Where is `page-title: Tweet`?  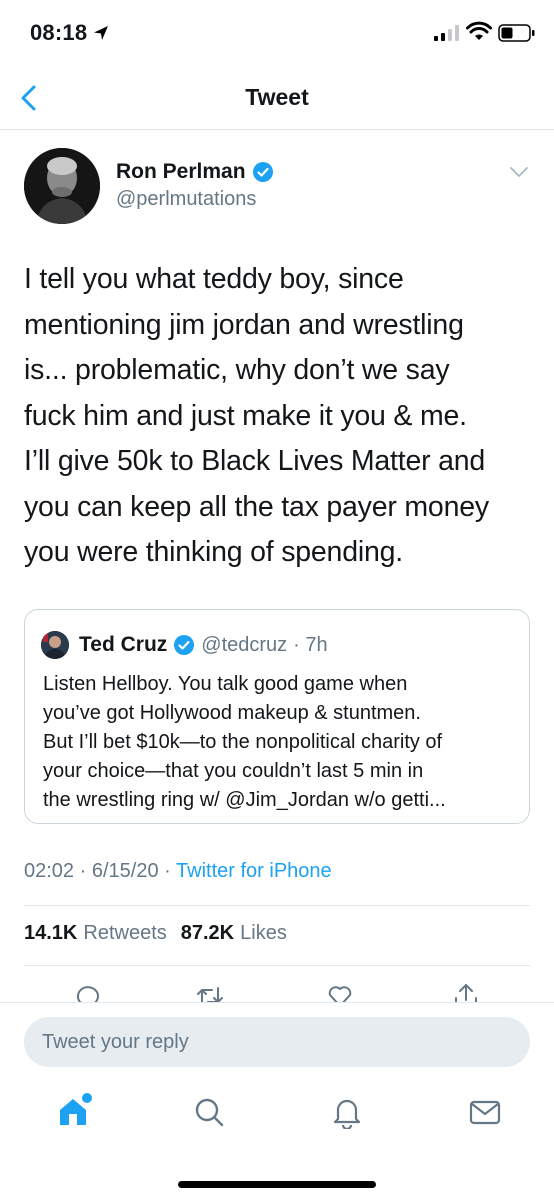 page-title: Tweet is located at coordinates (277, 97).